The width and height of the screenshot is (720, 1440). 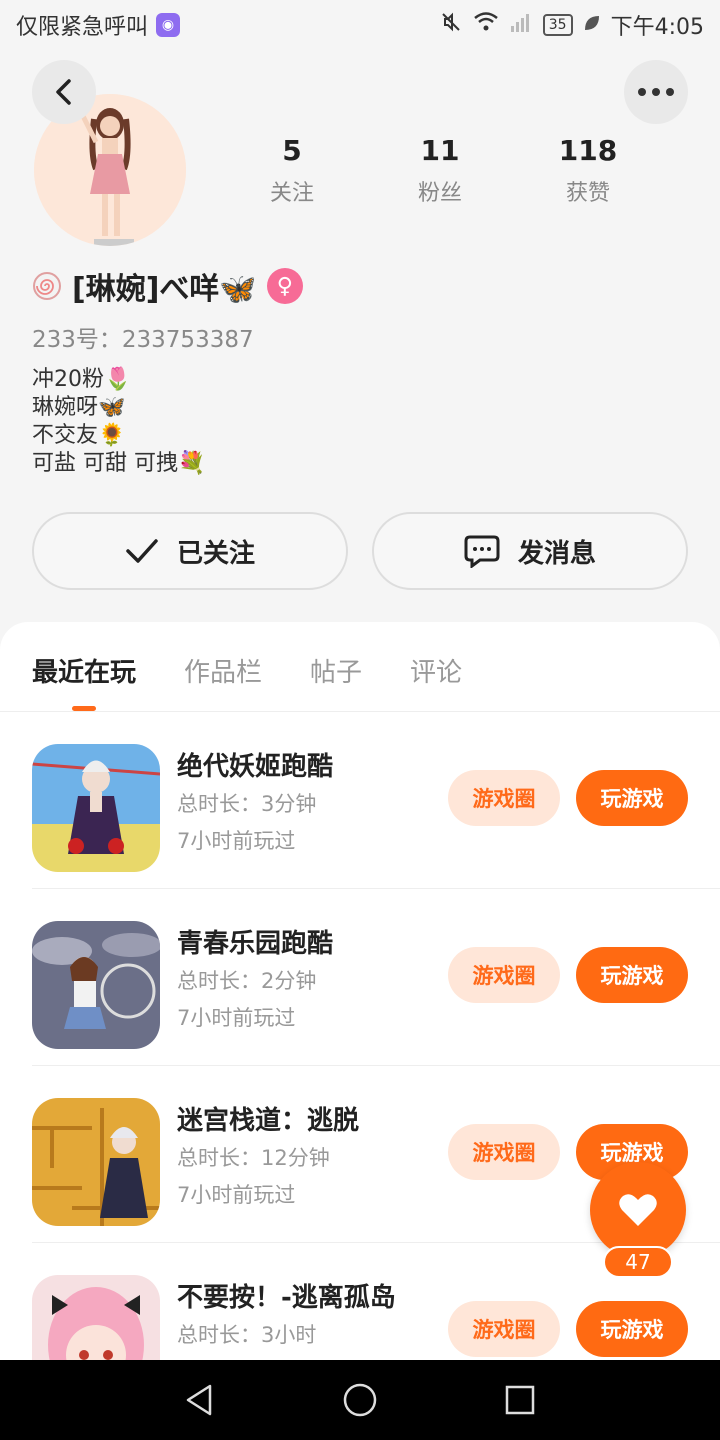 I want to click on network-status-text: 仅限紧急呼叫, so click(x=82, y=27).